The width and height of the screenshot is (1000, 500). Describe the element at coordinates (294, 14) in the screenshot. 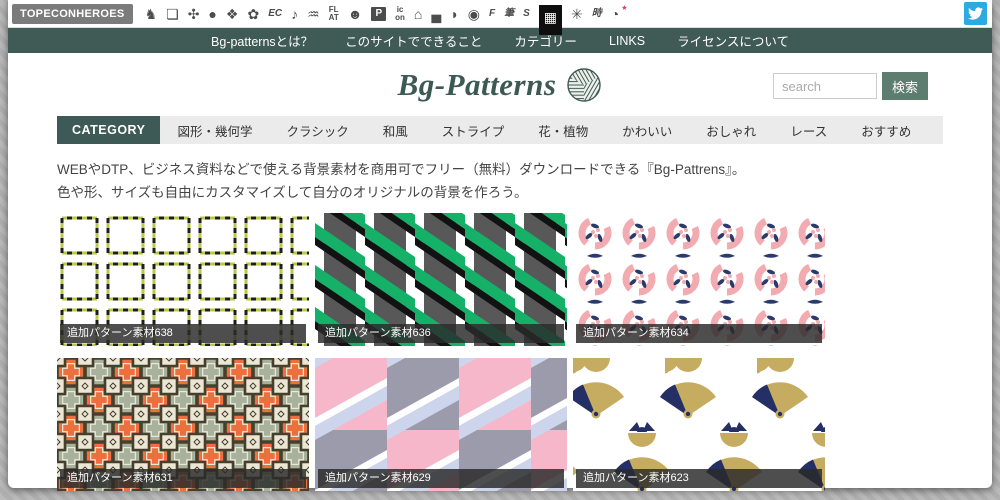

I see `music-note-icon: ♪` at that location.